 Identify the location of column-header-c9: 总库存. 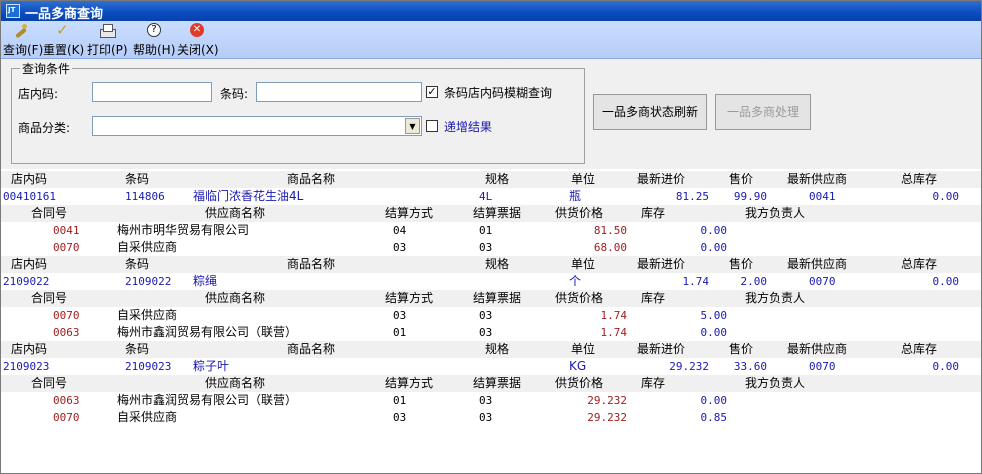
(919, 349).